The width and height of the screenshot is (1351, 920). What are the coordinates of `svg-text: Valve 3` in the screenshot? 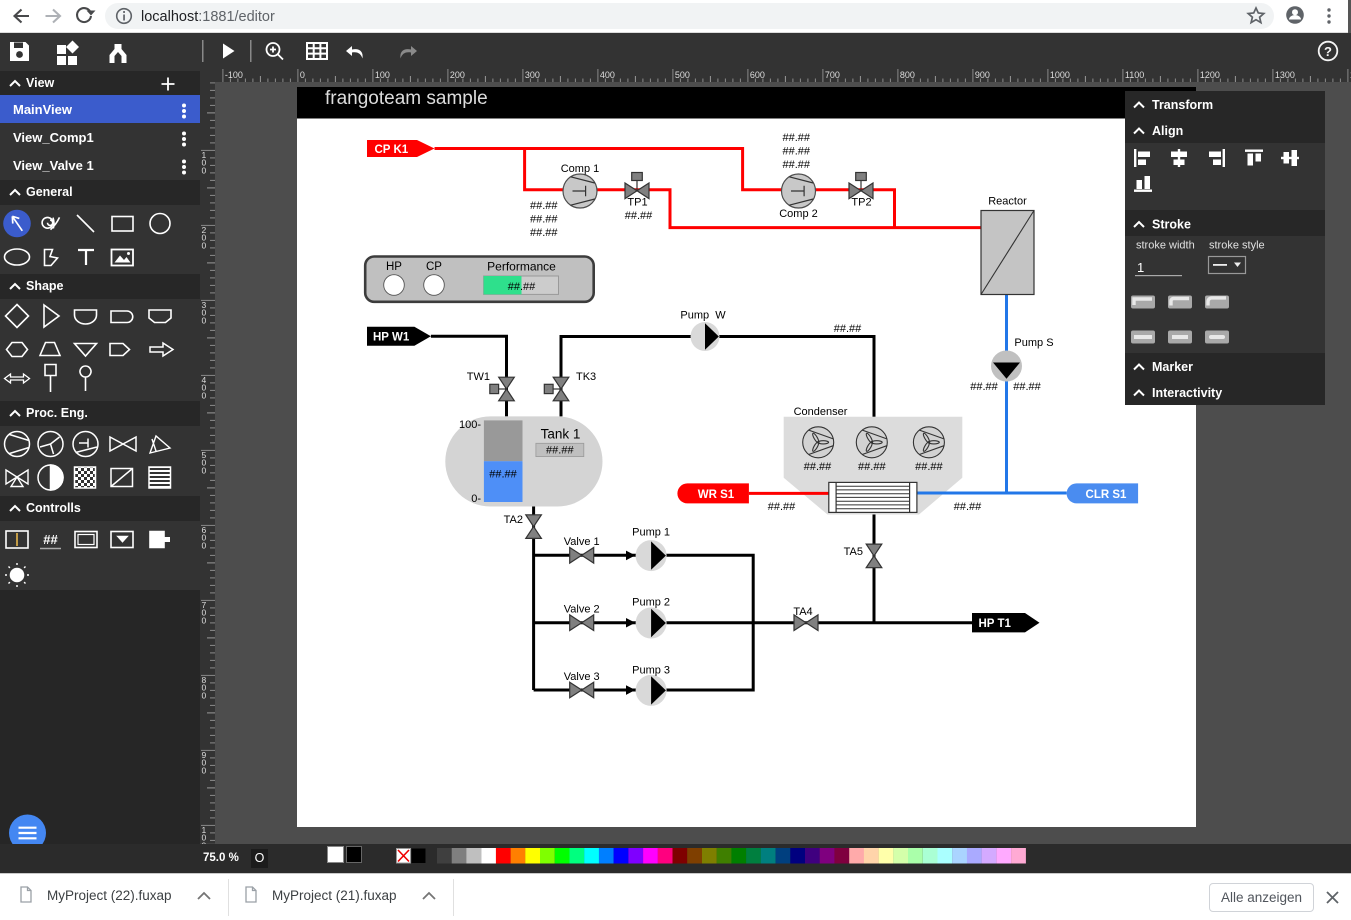 It's located at (582, 677).